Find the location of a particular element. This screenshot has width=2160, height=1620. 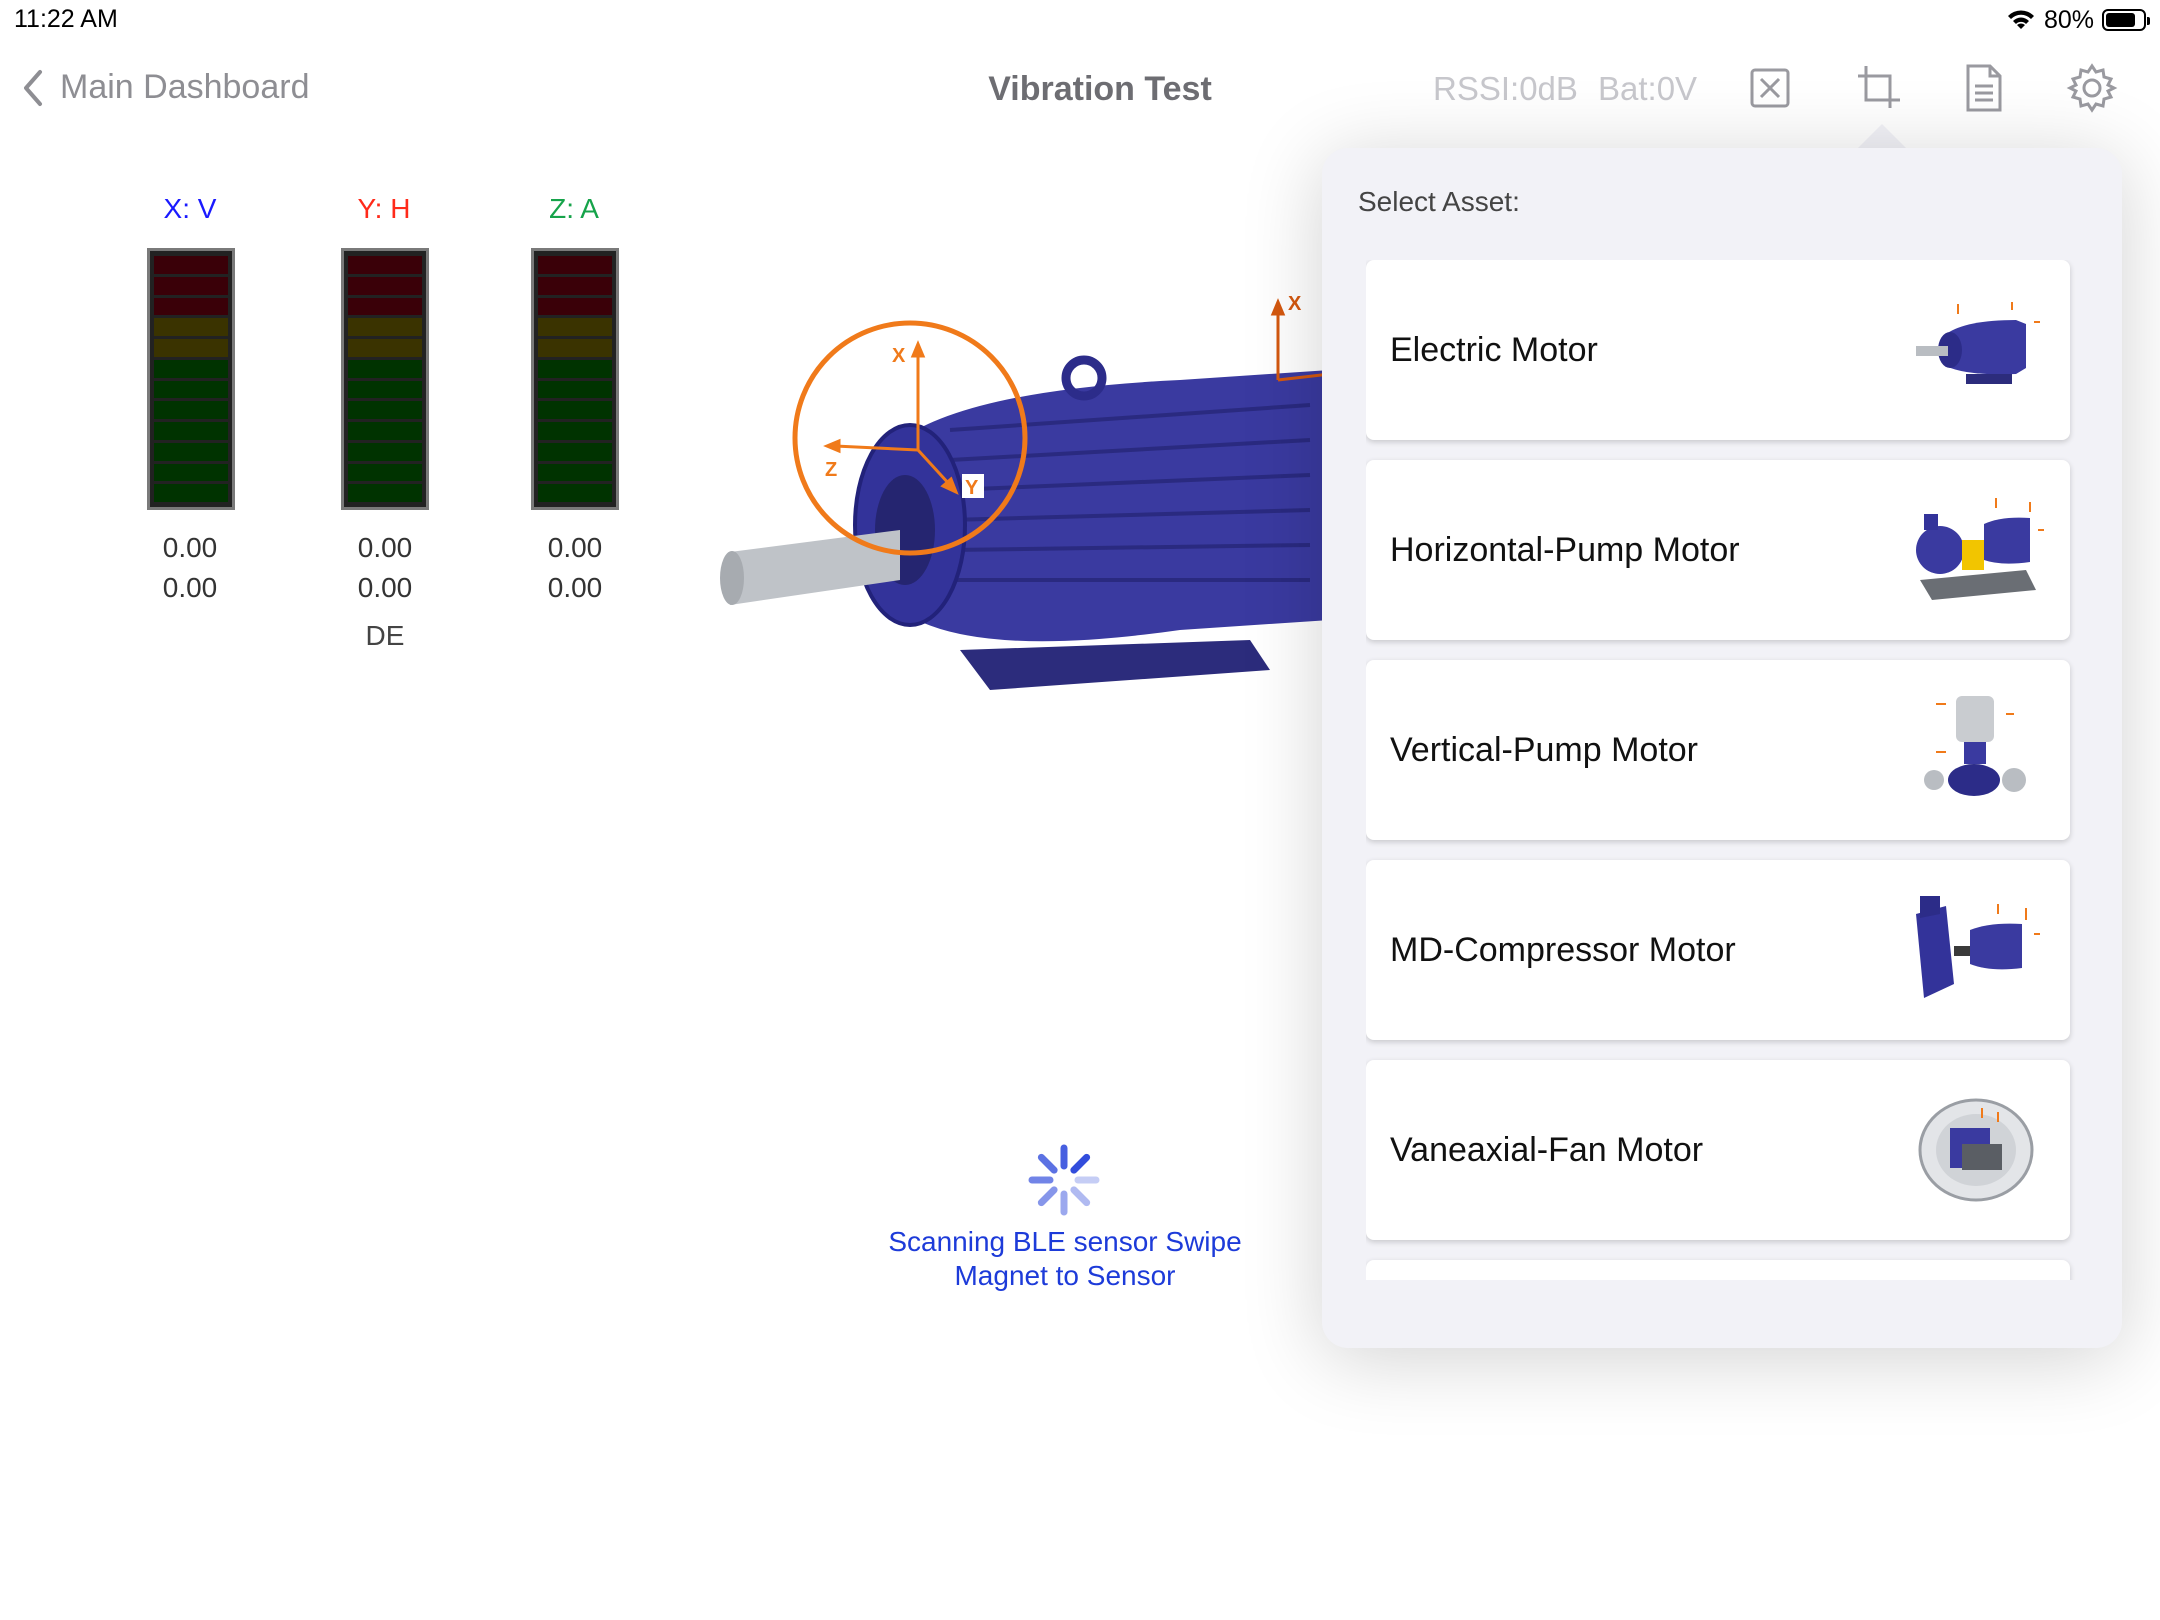

popover-title: Select Asset: is located at coordinates (1439, 201).